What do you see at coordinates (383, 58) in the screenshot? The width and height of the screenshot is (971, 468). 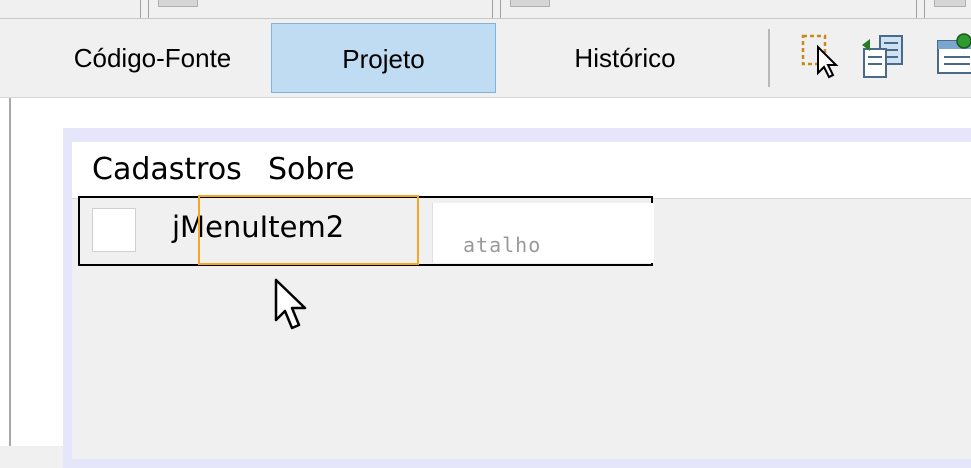 I see `tab-design: Projeto` at bounding box center [383, 58].